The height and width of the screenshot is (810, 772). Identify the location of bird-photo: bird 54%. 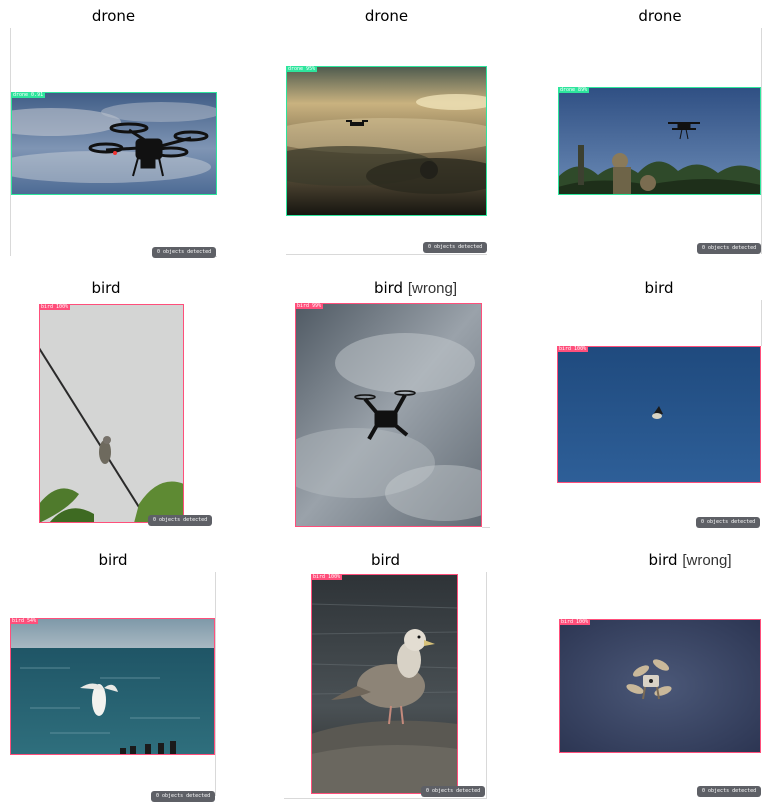
(112, 686).